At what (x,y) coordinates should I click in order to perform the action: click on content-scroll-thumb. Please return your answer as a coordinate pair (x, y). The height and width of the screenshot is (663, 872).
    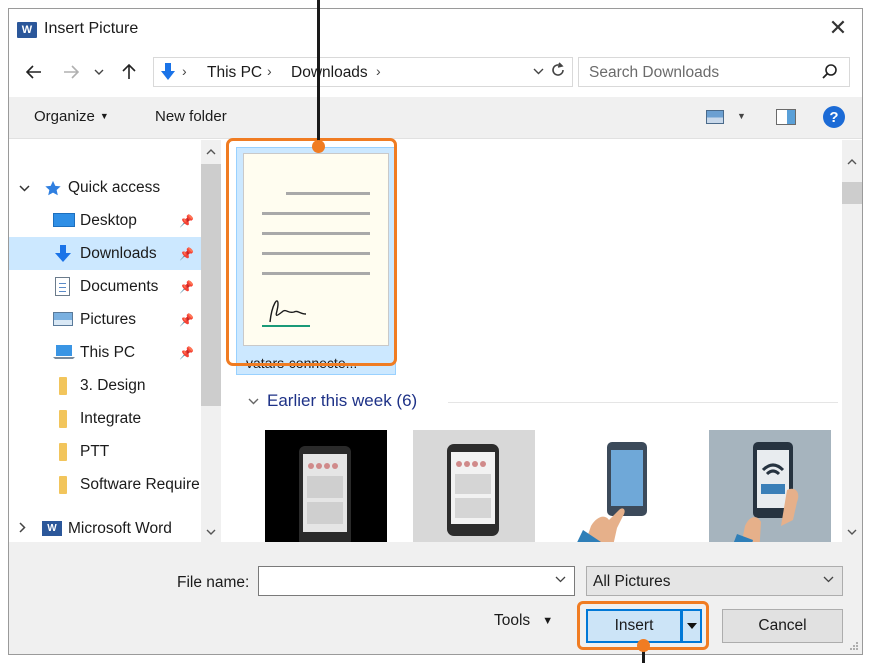
    Looking at the image, I should click on (852, 193).